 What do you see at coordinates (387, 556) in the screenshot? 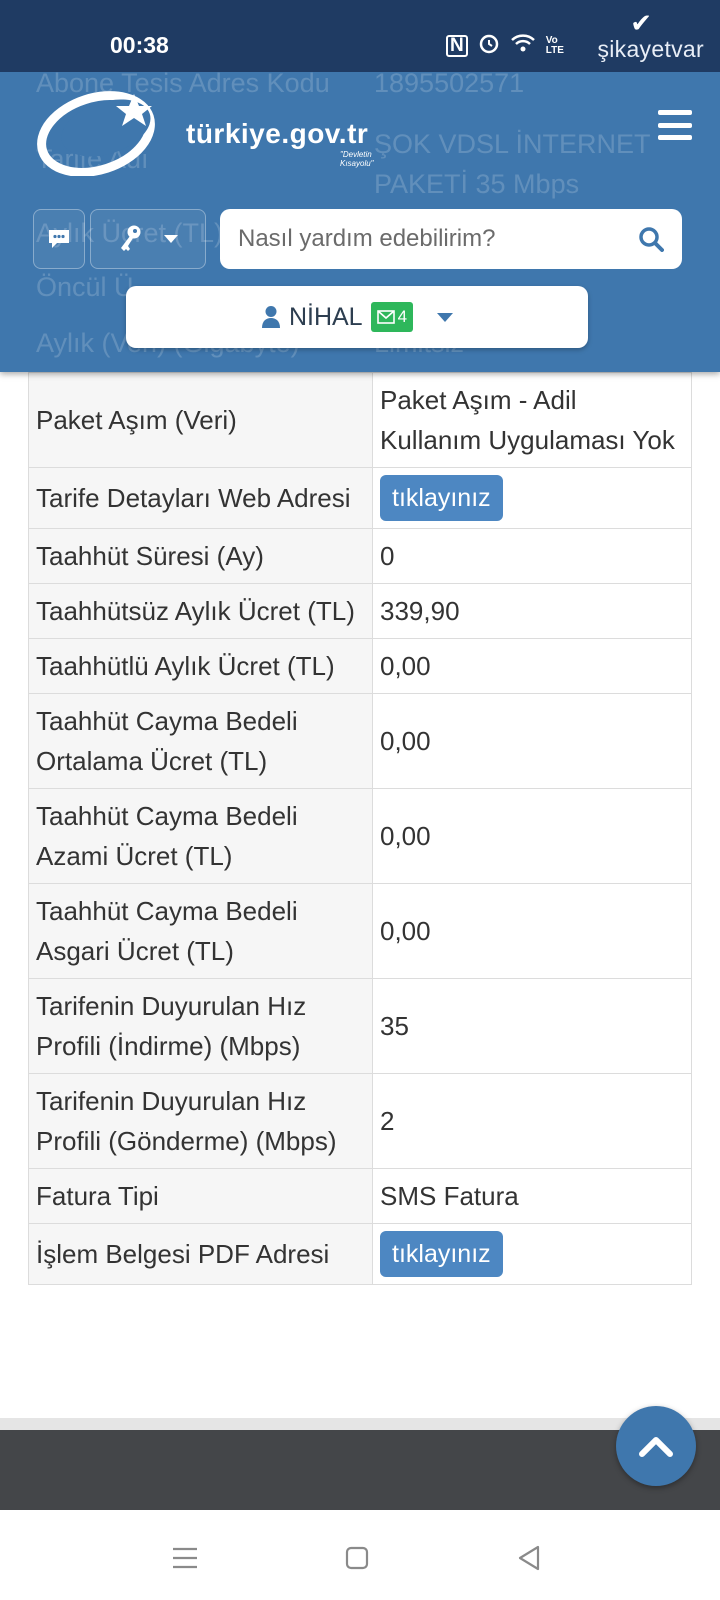
I see `row-value: 0` at bounding box center [387, 556].